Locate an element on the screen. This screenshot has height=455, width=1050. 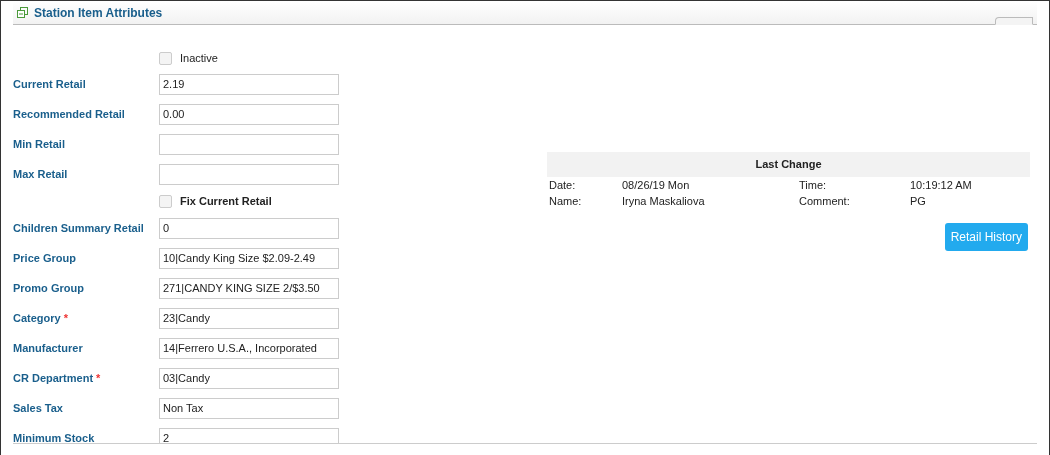
info-label: Time: is located at coordinates (813, 185).